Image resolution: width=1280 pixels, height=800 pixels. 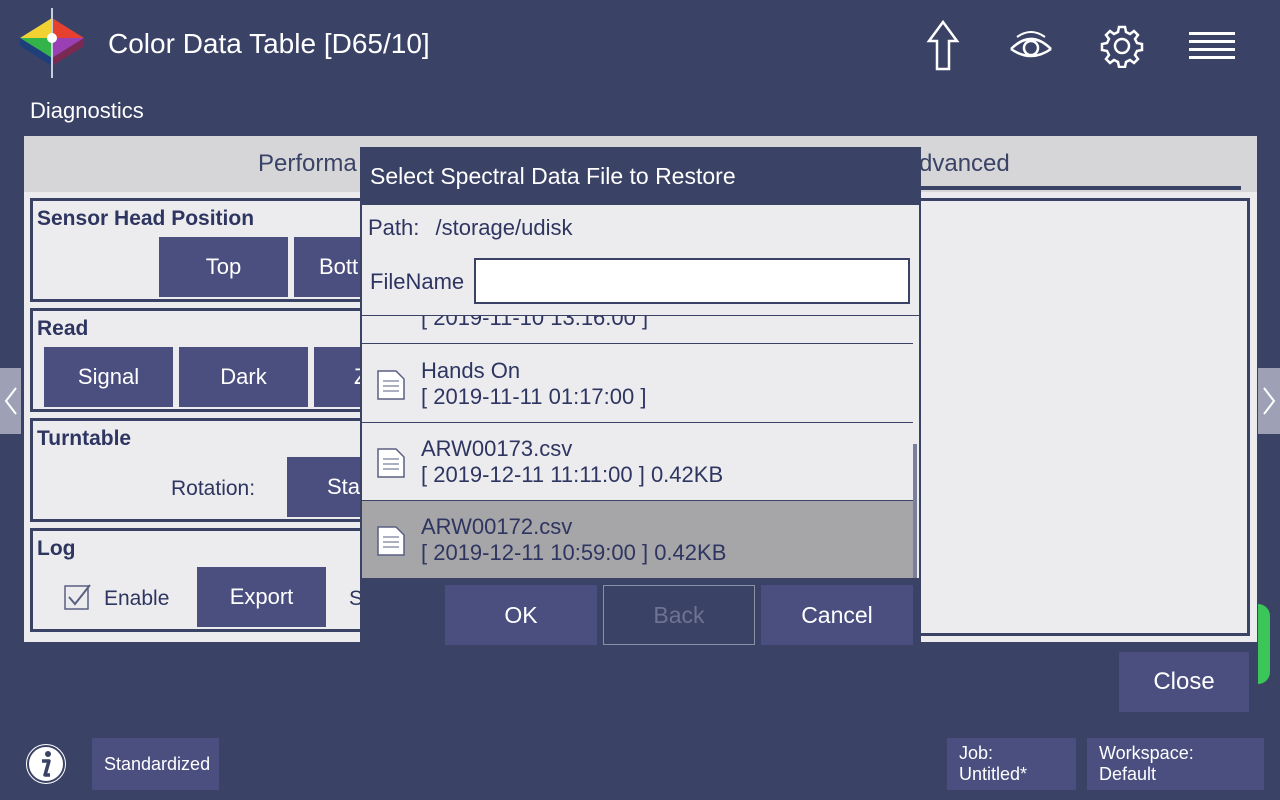 What do you see at coordinates (534, 396) in the screenshot?
I see `file-meta: [ 2019-11-11 01:17:00 ]` at bounding box center [534, 396].